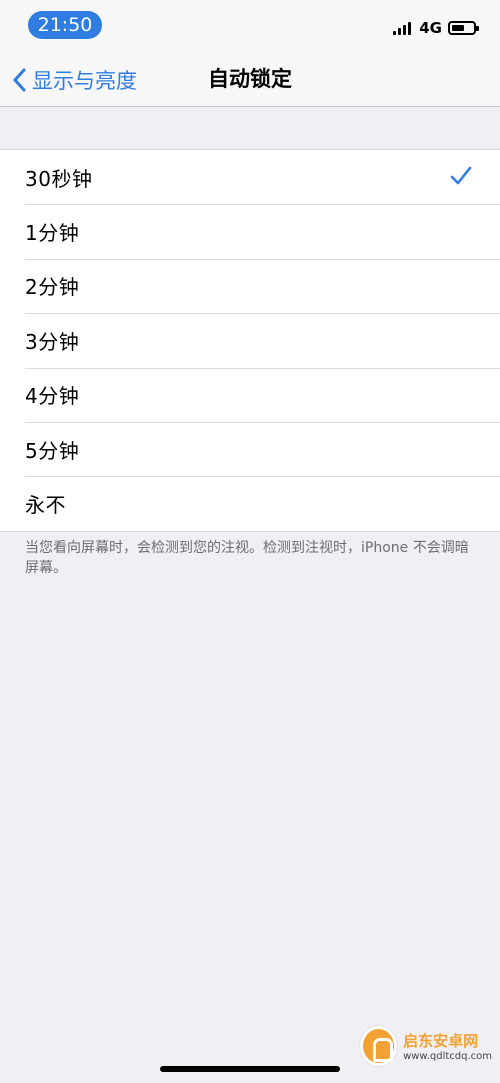  Describe the element at coordinates (52, 287) in the screenshot. I see `option-label: 2分钟` at that location.